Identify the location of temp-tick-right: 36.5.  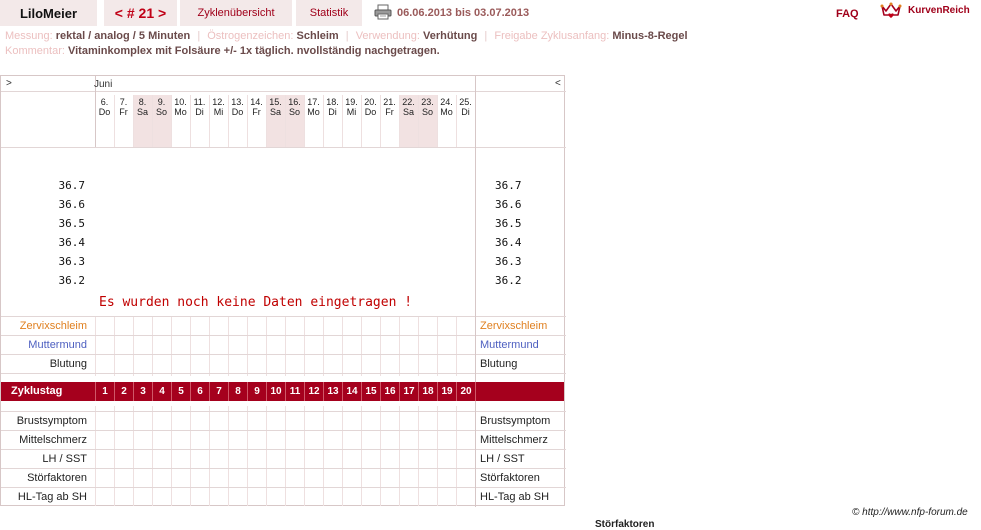
(508, 223).